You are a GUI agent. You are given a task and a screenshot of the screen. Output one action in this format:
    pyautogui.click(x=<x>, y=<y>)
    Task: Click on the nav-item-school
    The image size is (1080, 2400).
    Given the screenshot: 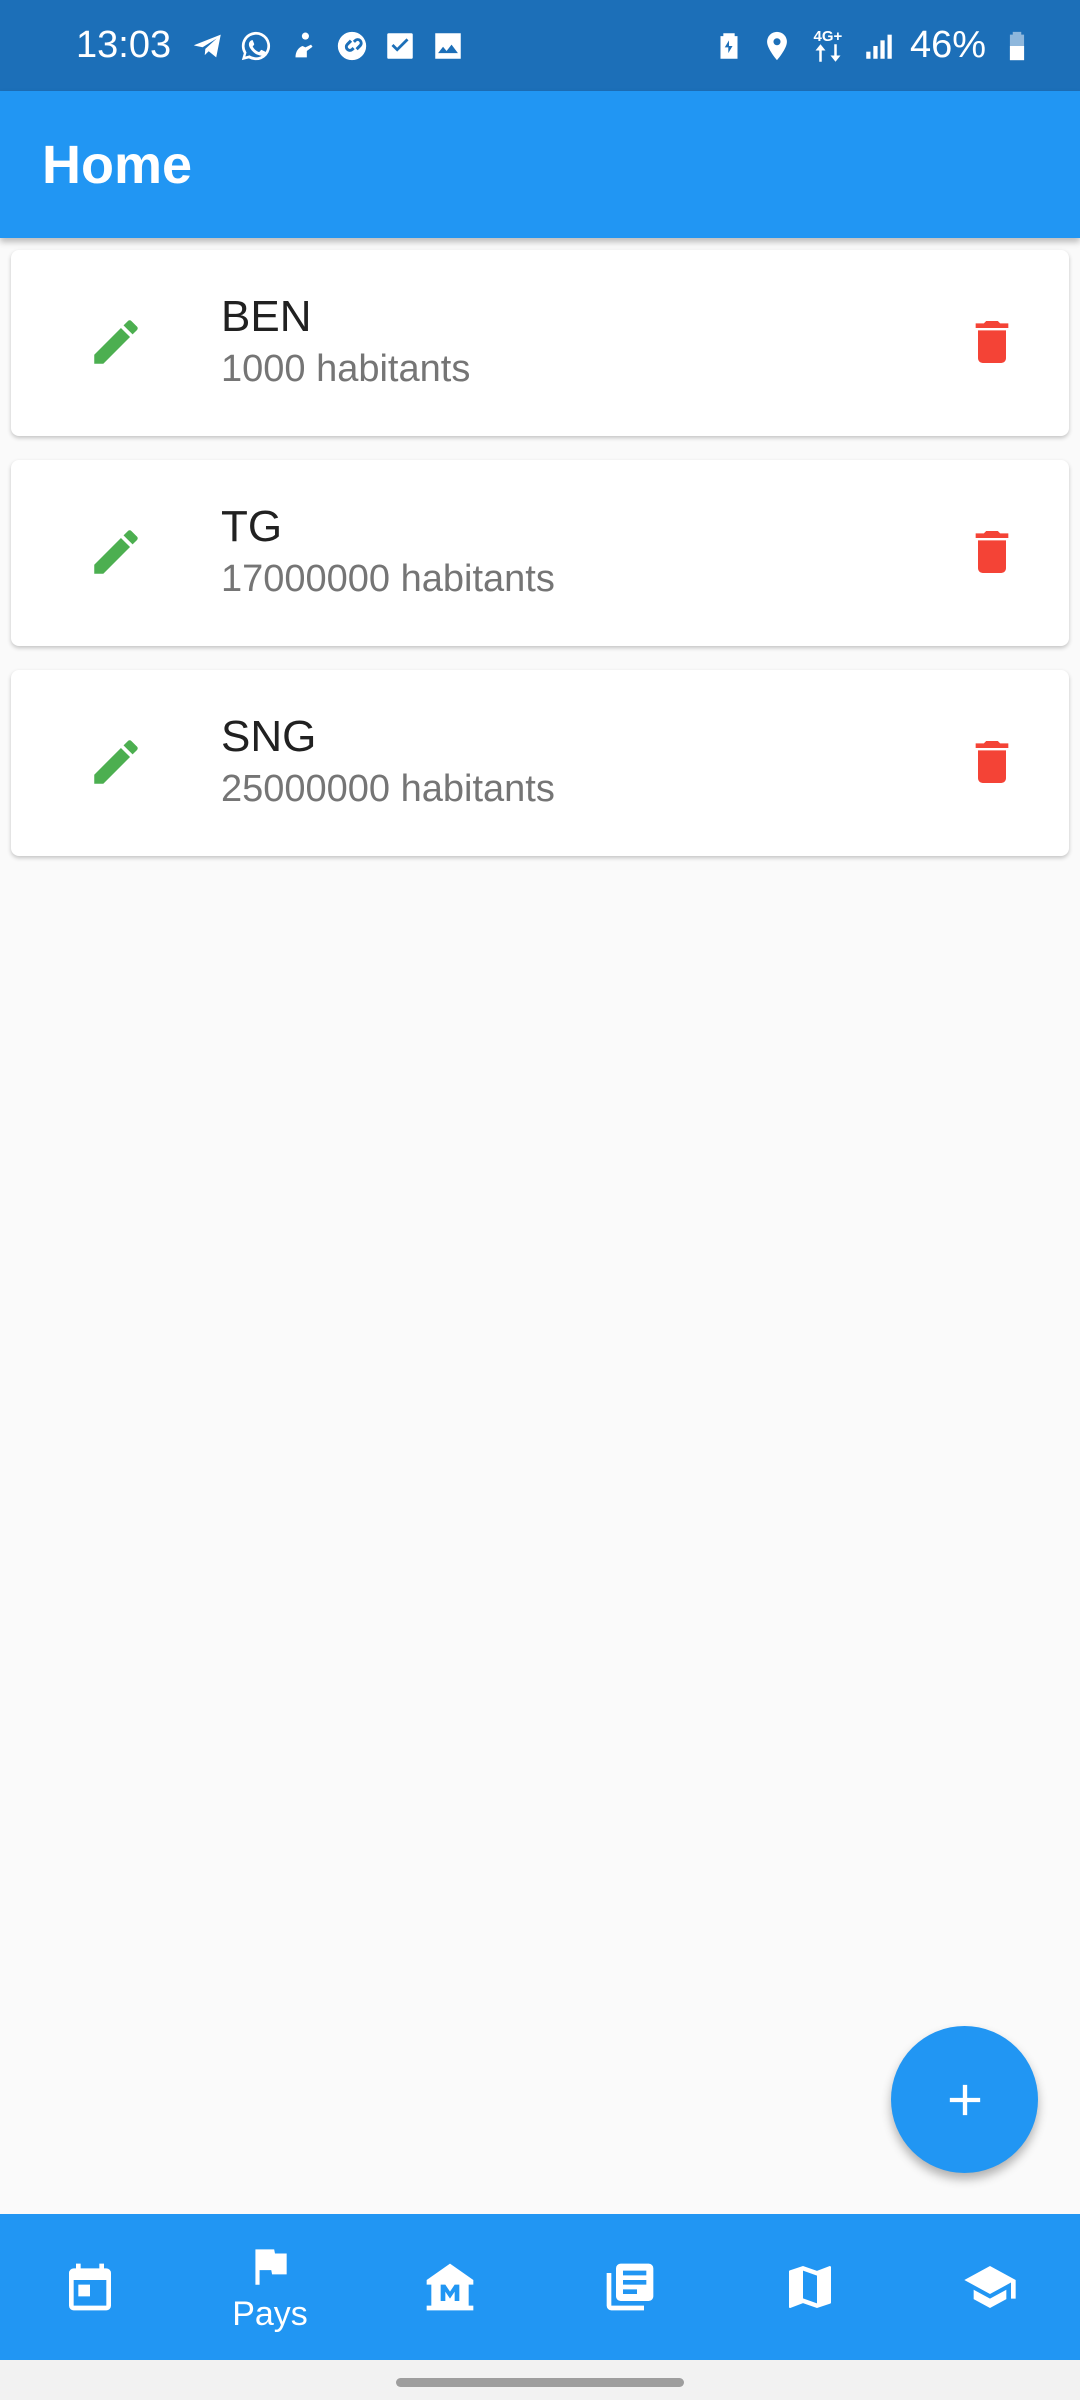 What is the action you would take?
    pyautogui.click(x=990, y=2287)
    